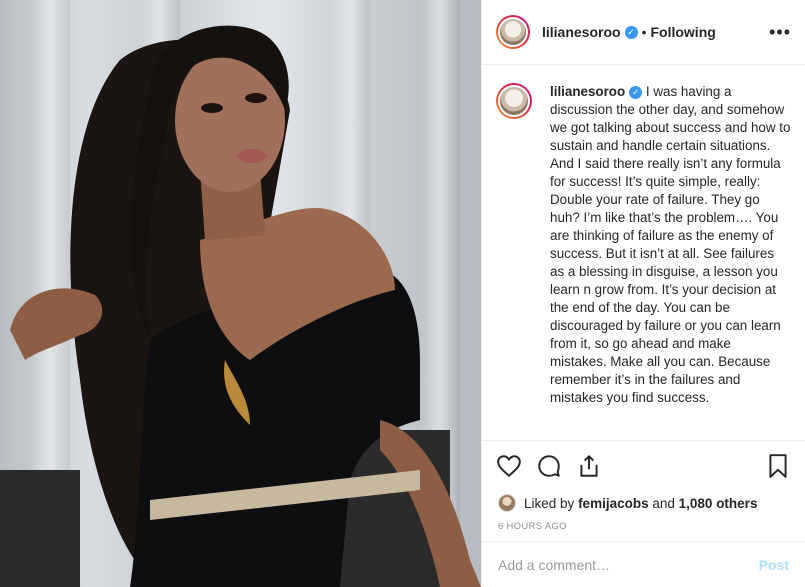  Describe the element at coordinates (663, 503) in the screenshot. I see `likes-joiner: and` at that location.